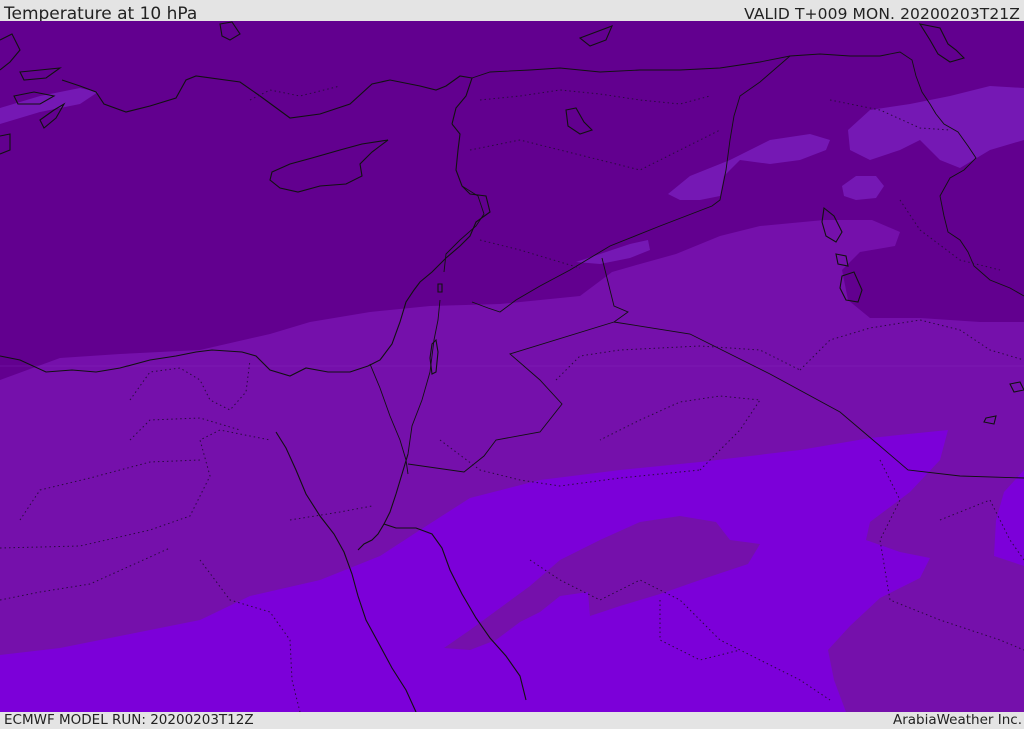  Describe the element at coordinates (957, 720) in the screenshot. I see `credit: ArabiaWeather Inc.` at that location.